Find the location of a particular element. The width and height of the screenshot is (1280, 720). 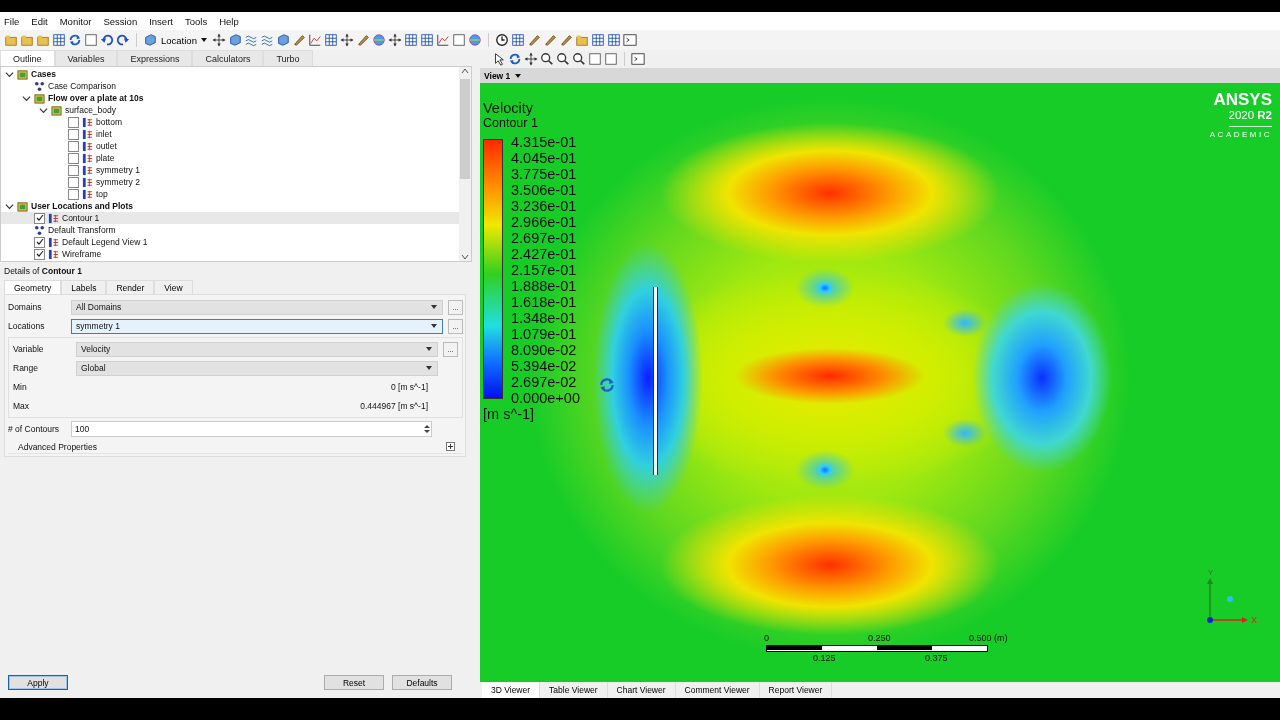

spin-field: 100 is located at coordinates (251, 429).